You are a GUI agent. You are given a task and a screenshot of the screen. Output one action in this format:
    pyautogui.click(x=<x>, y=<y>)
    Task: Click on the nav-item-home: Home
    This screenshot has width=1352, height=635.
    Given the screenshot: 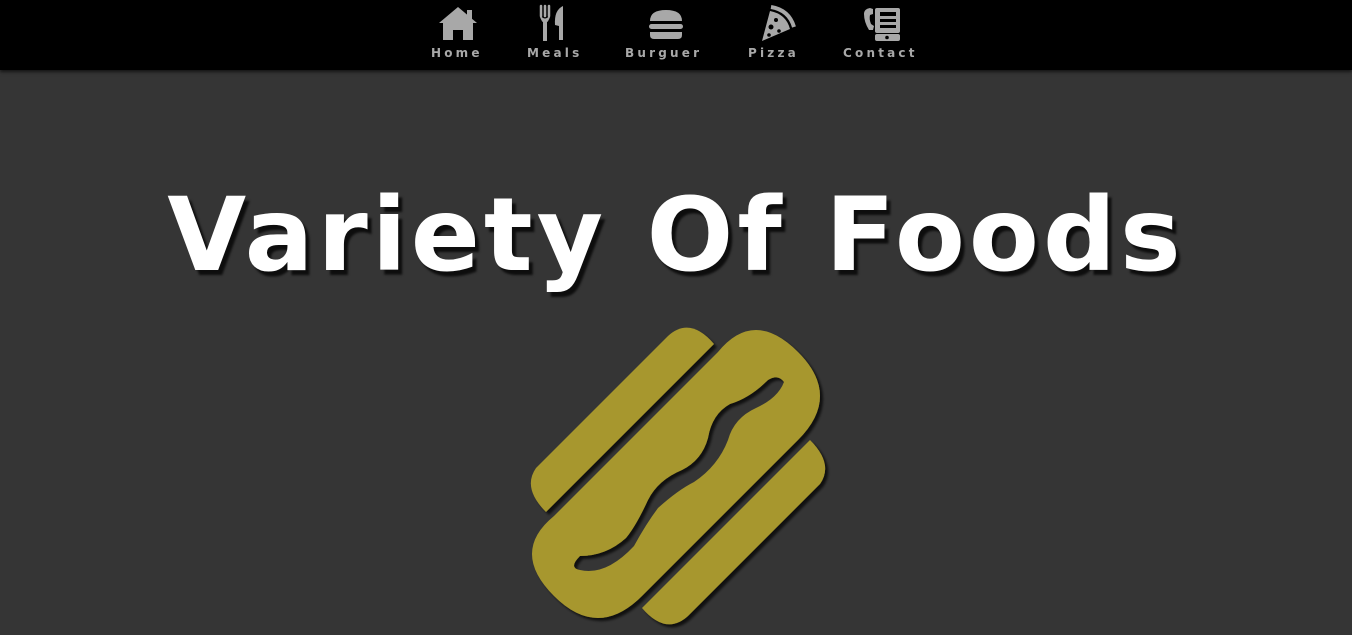 What is the action you would take?
    pyautogui.click(x=458, y=35)
    